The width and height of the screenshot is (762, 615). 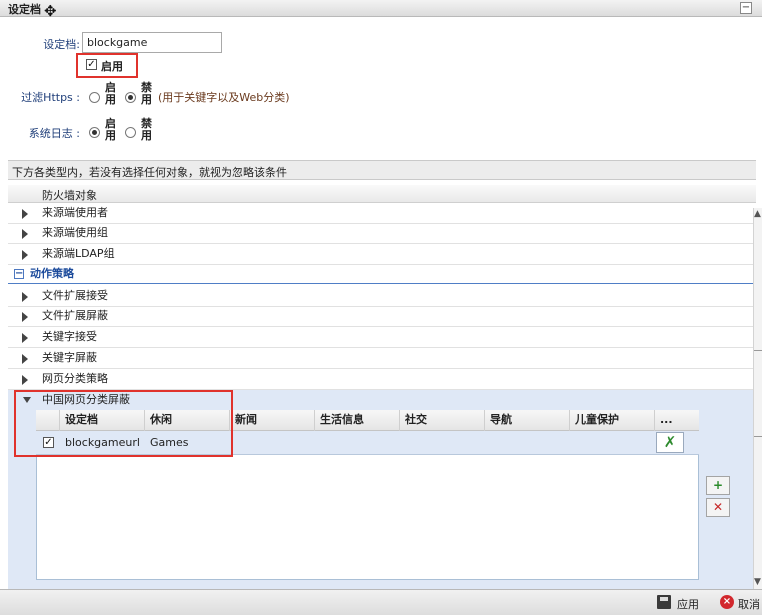 What do you see at coordinates (78, 253) in the screenshot?
I see `tree-item-label: 来源端LDAP组` at bounding box center [78, 253].